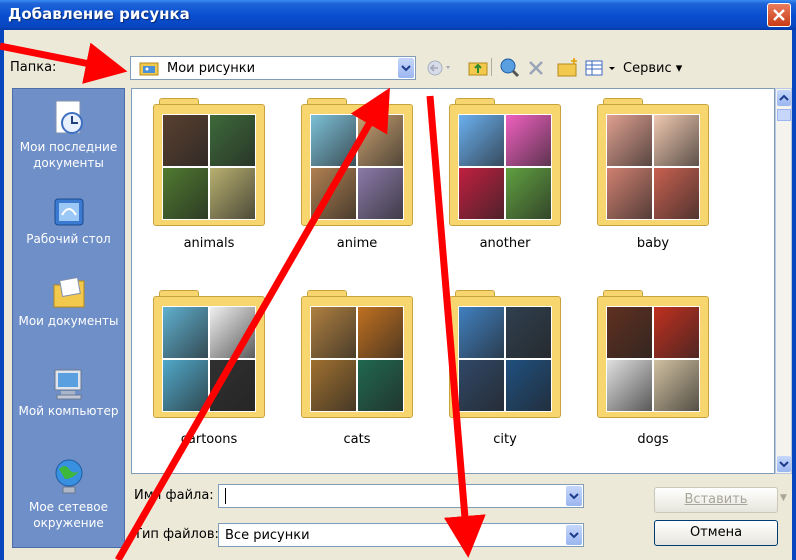 The height and width of the screenshot is (560, 796). I want to click on folder-up-icon, so click(478, 69).